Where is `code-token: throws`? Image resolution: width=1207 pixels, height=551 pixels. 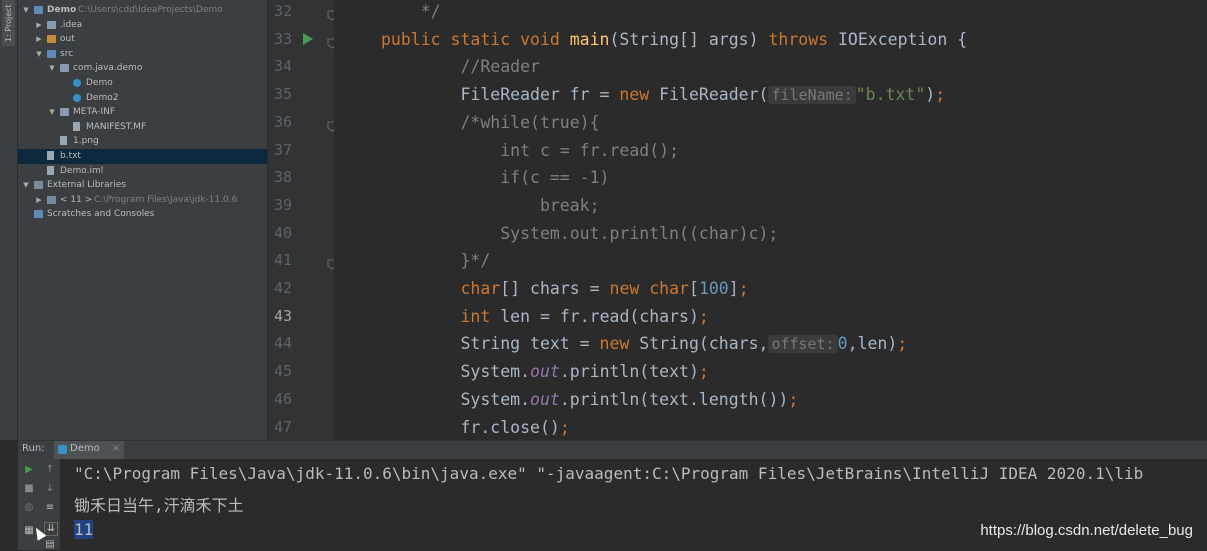 code-token: throws is located at coordinates (803, 39).